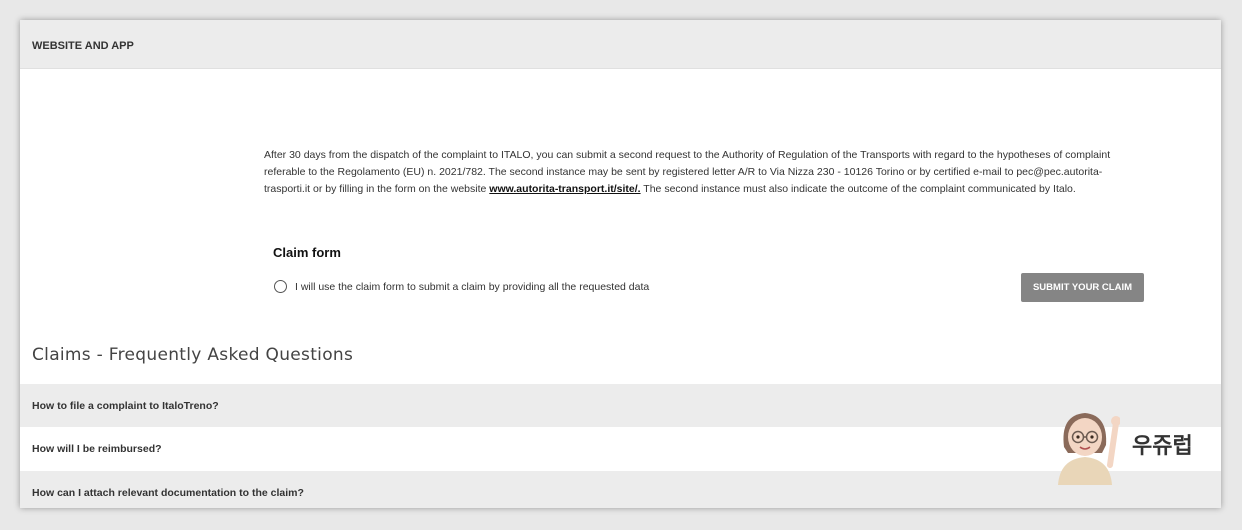  I want to click on claim-form-title: Claim form, so click(307, 252).